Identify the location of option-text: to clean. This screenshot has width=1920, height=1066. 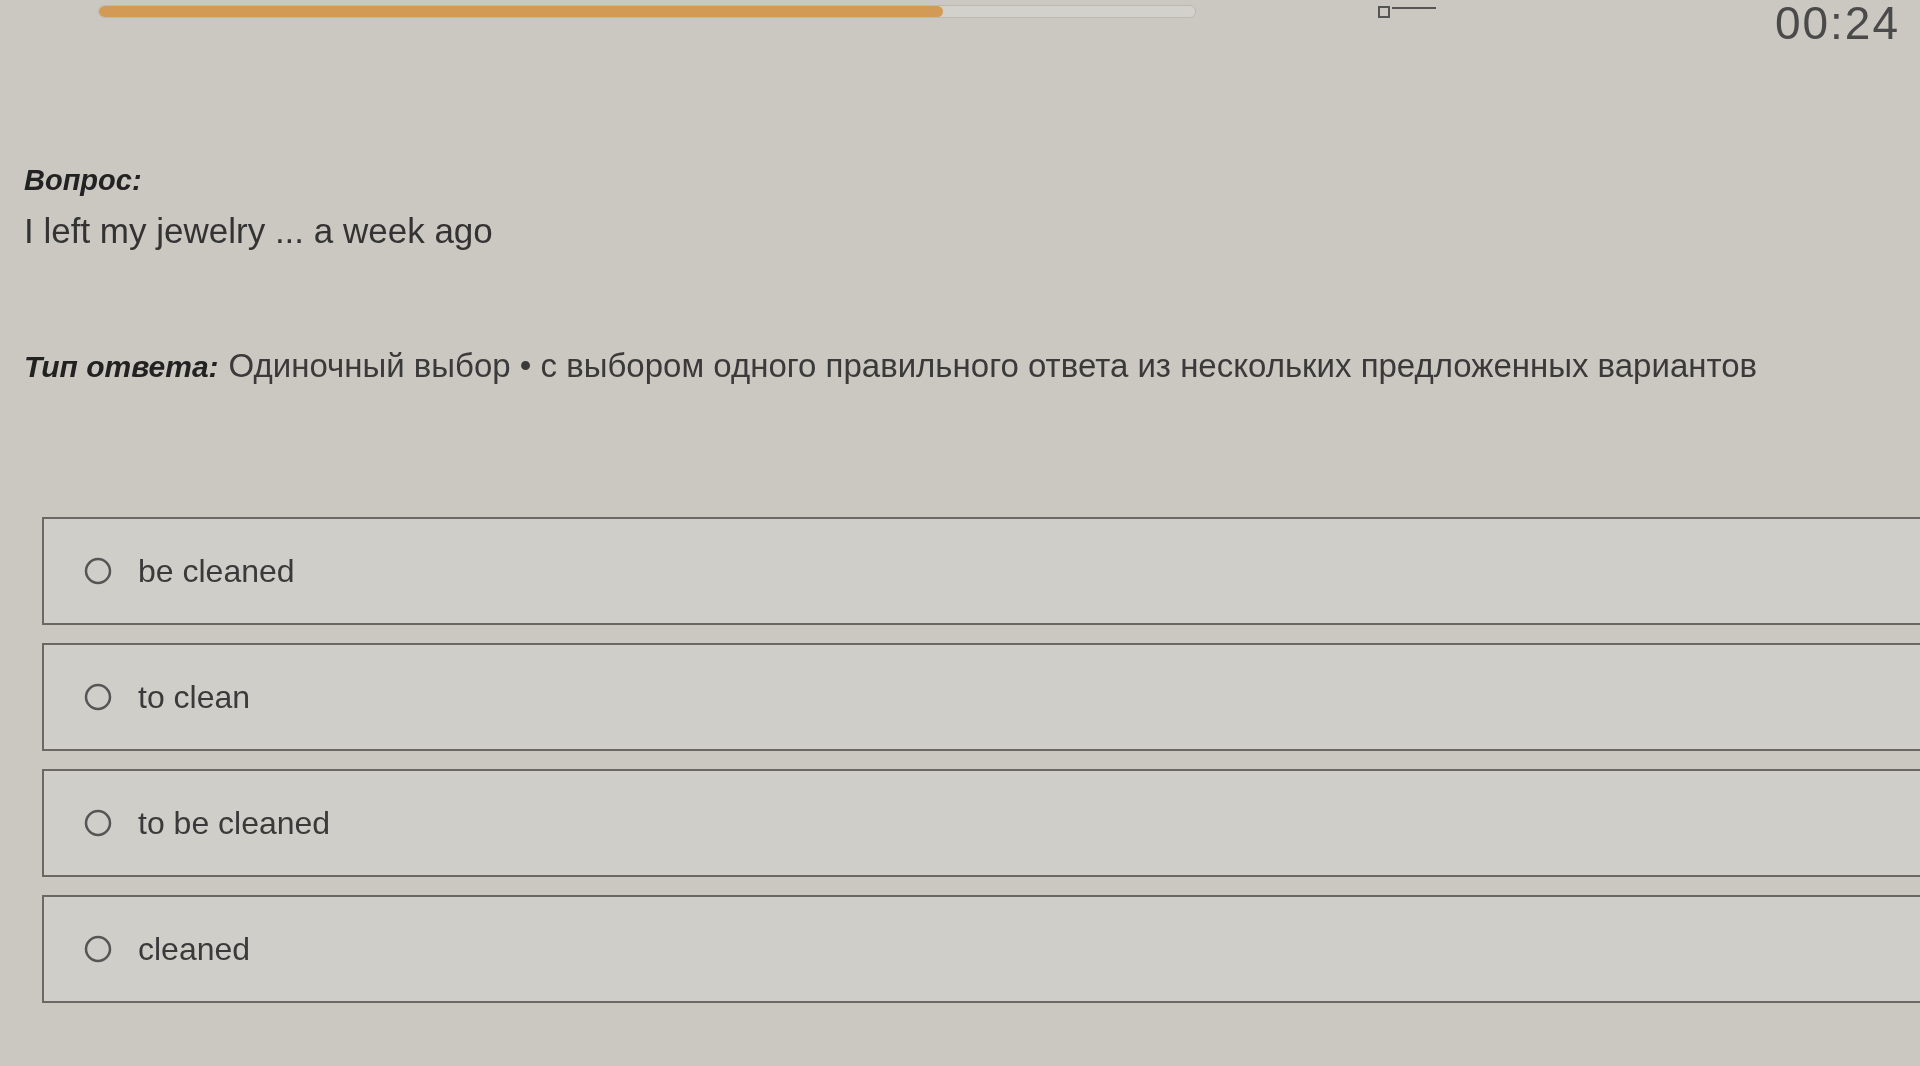
(194, 697).